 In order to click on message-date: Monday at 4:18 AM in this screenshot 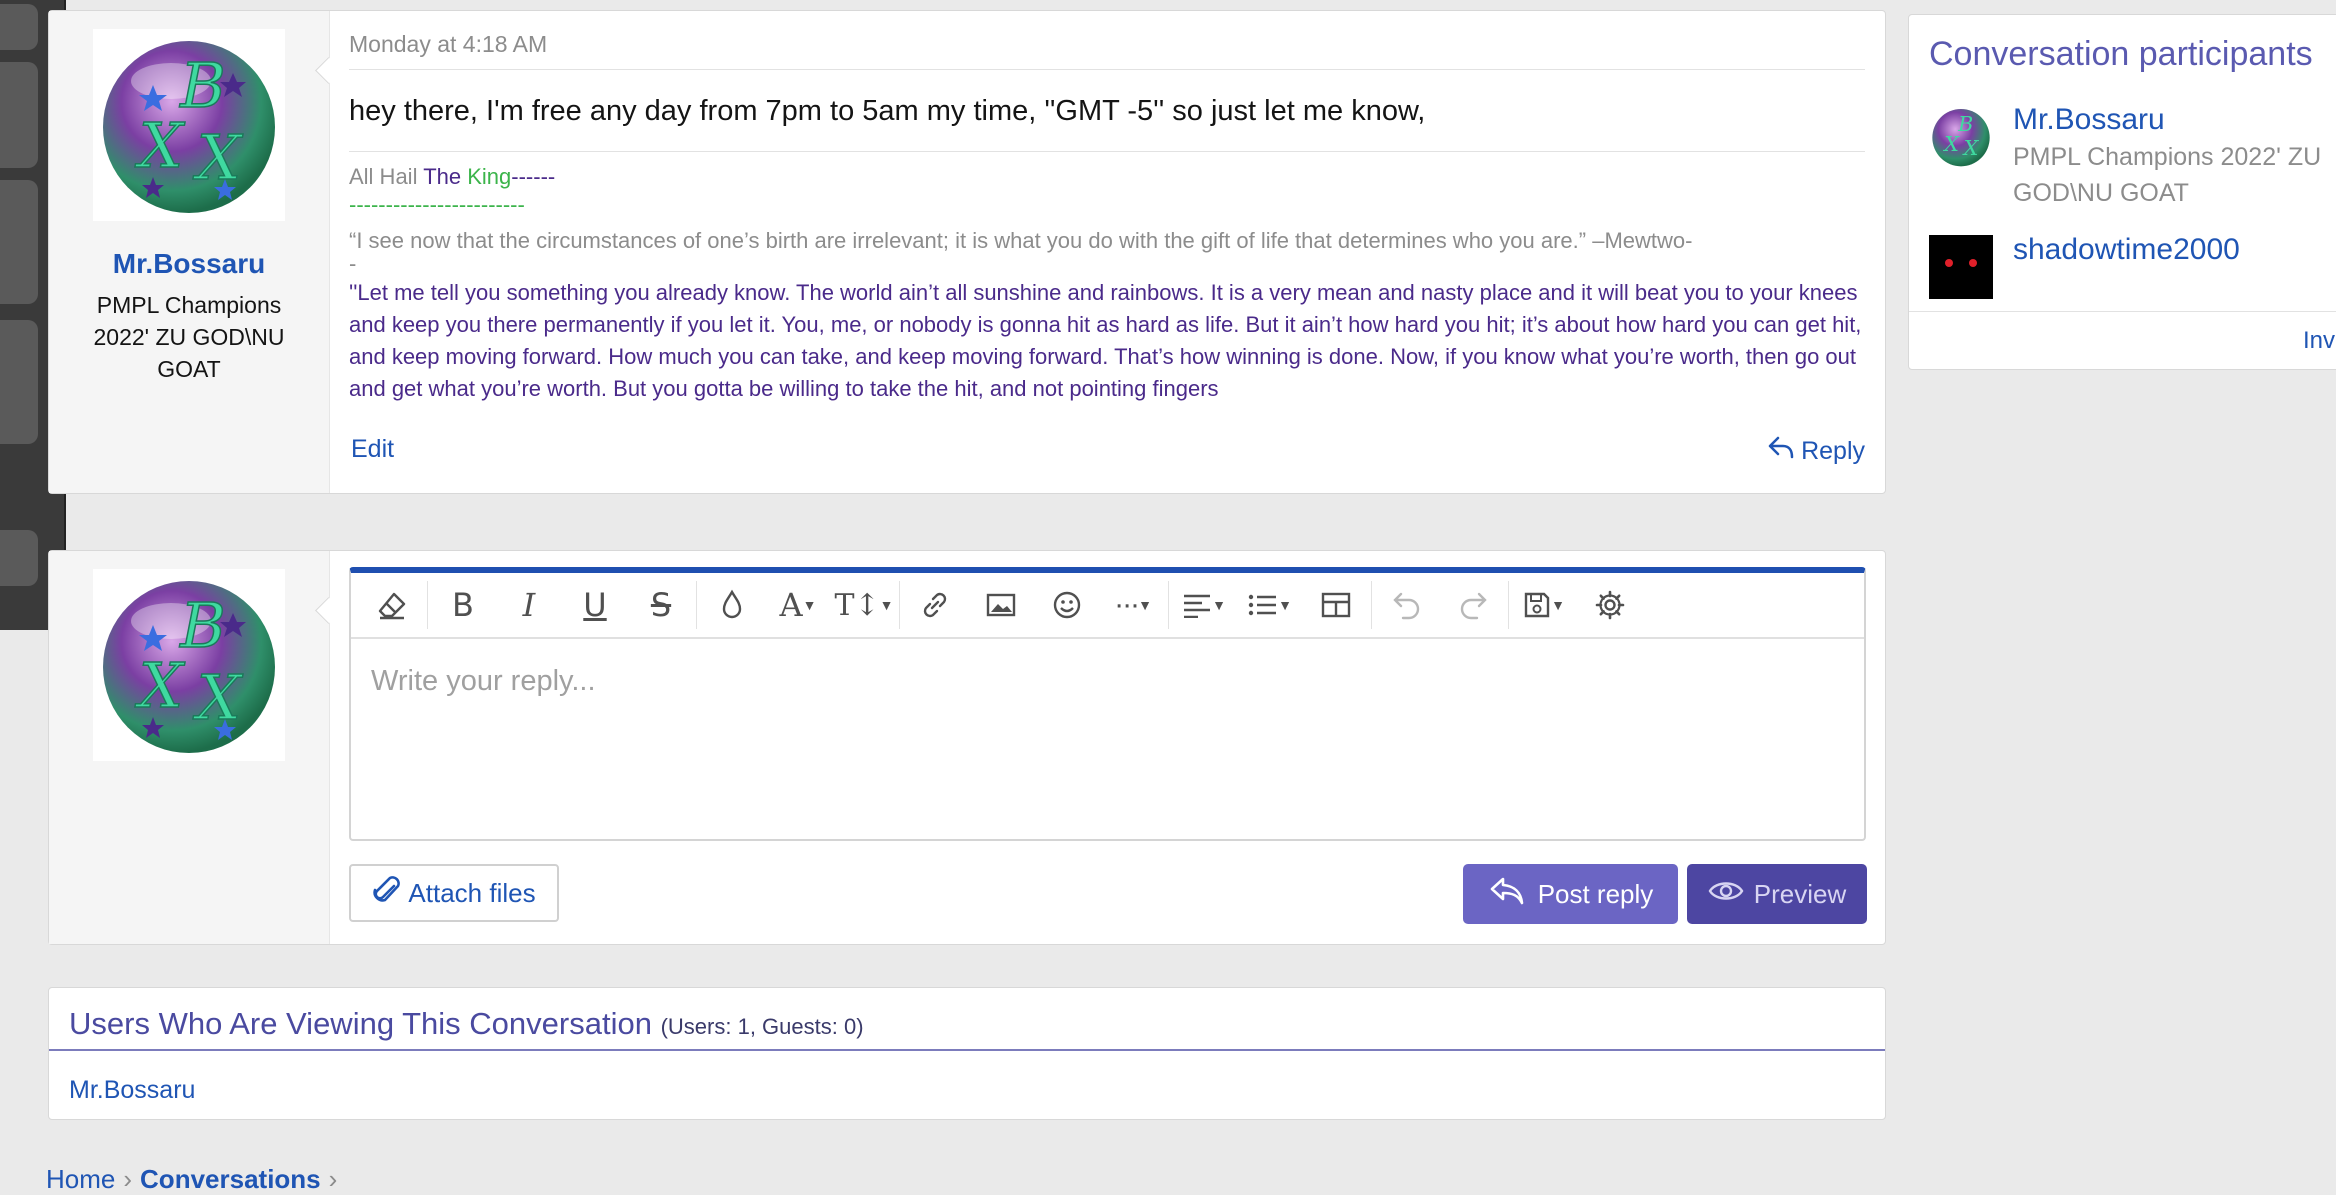, I will do `click(448, 44)`.